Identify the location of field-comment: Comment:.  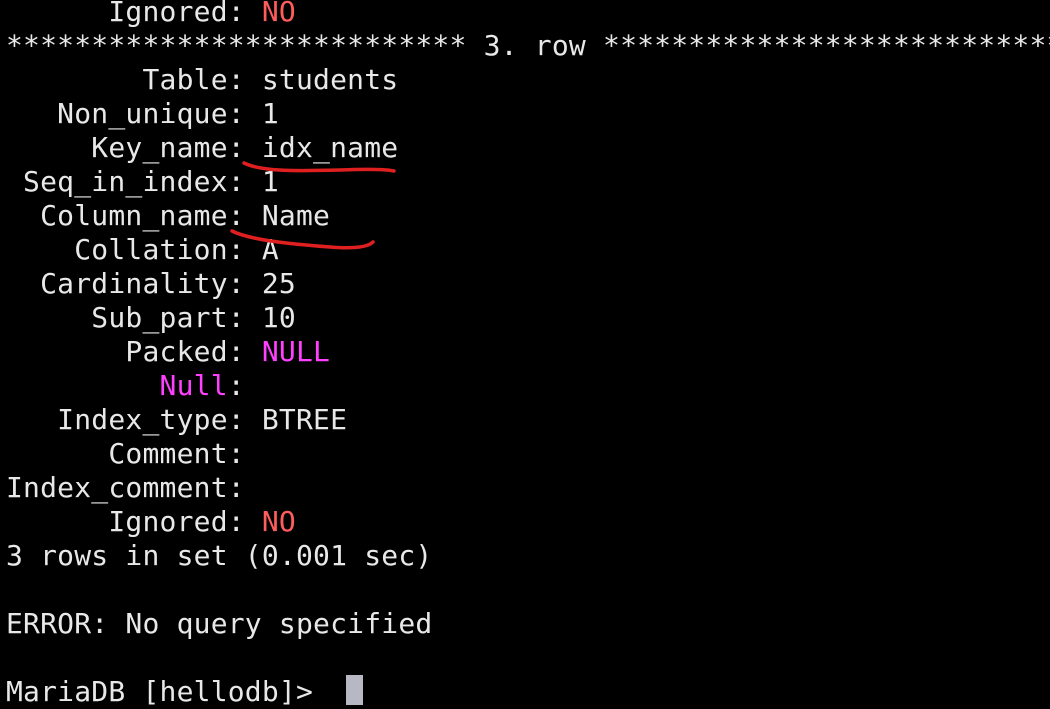
(125, 454).